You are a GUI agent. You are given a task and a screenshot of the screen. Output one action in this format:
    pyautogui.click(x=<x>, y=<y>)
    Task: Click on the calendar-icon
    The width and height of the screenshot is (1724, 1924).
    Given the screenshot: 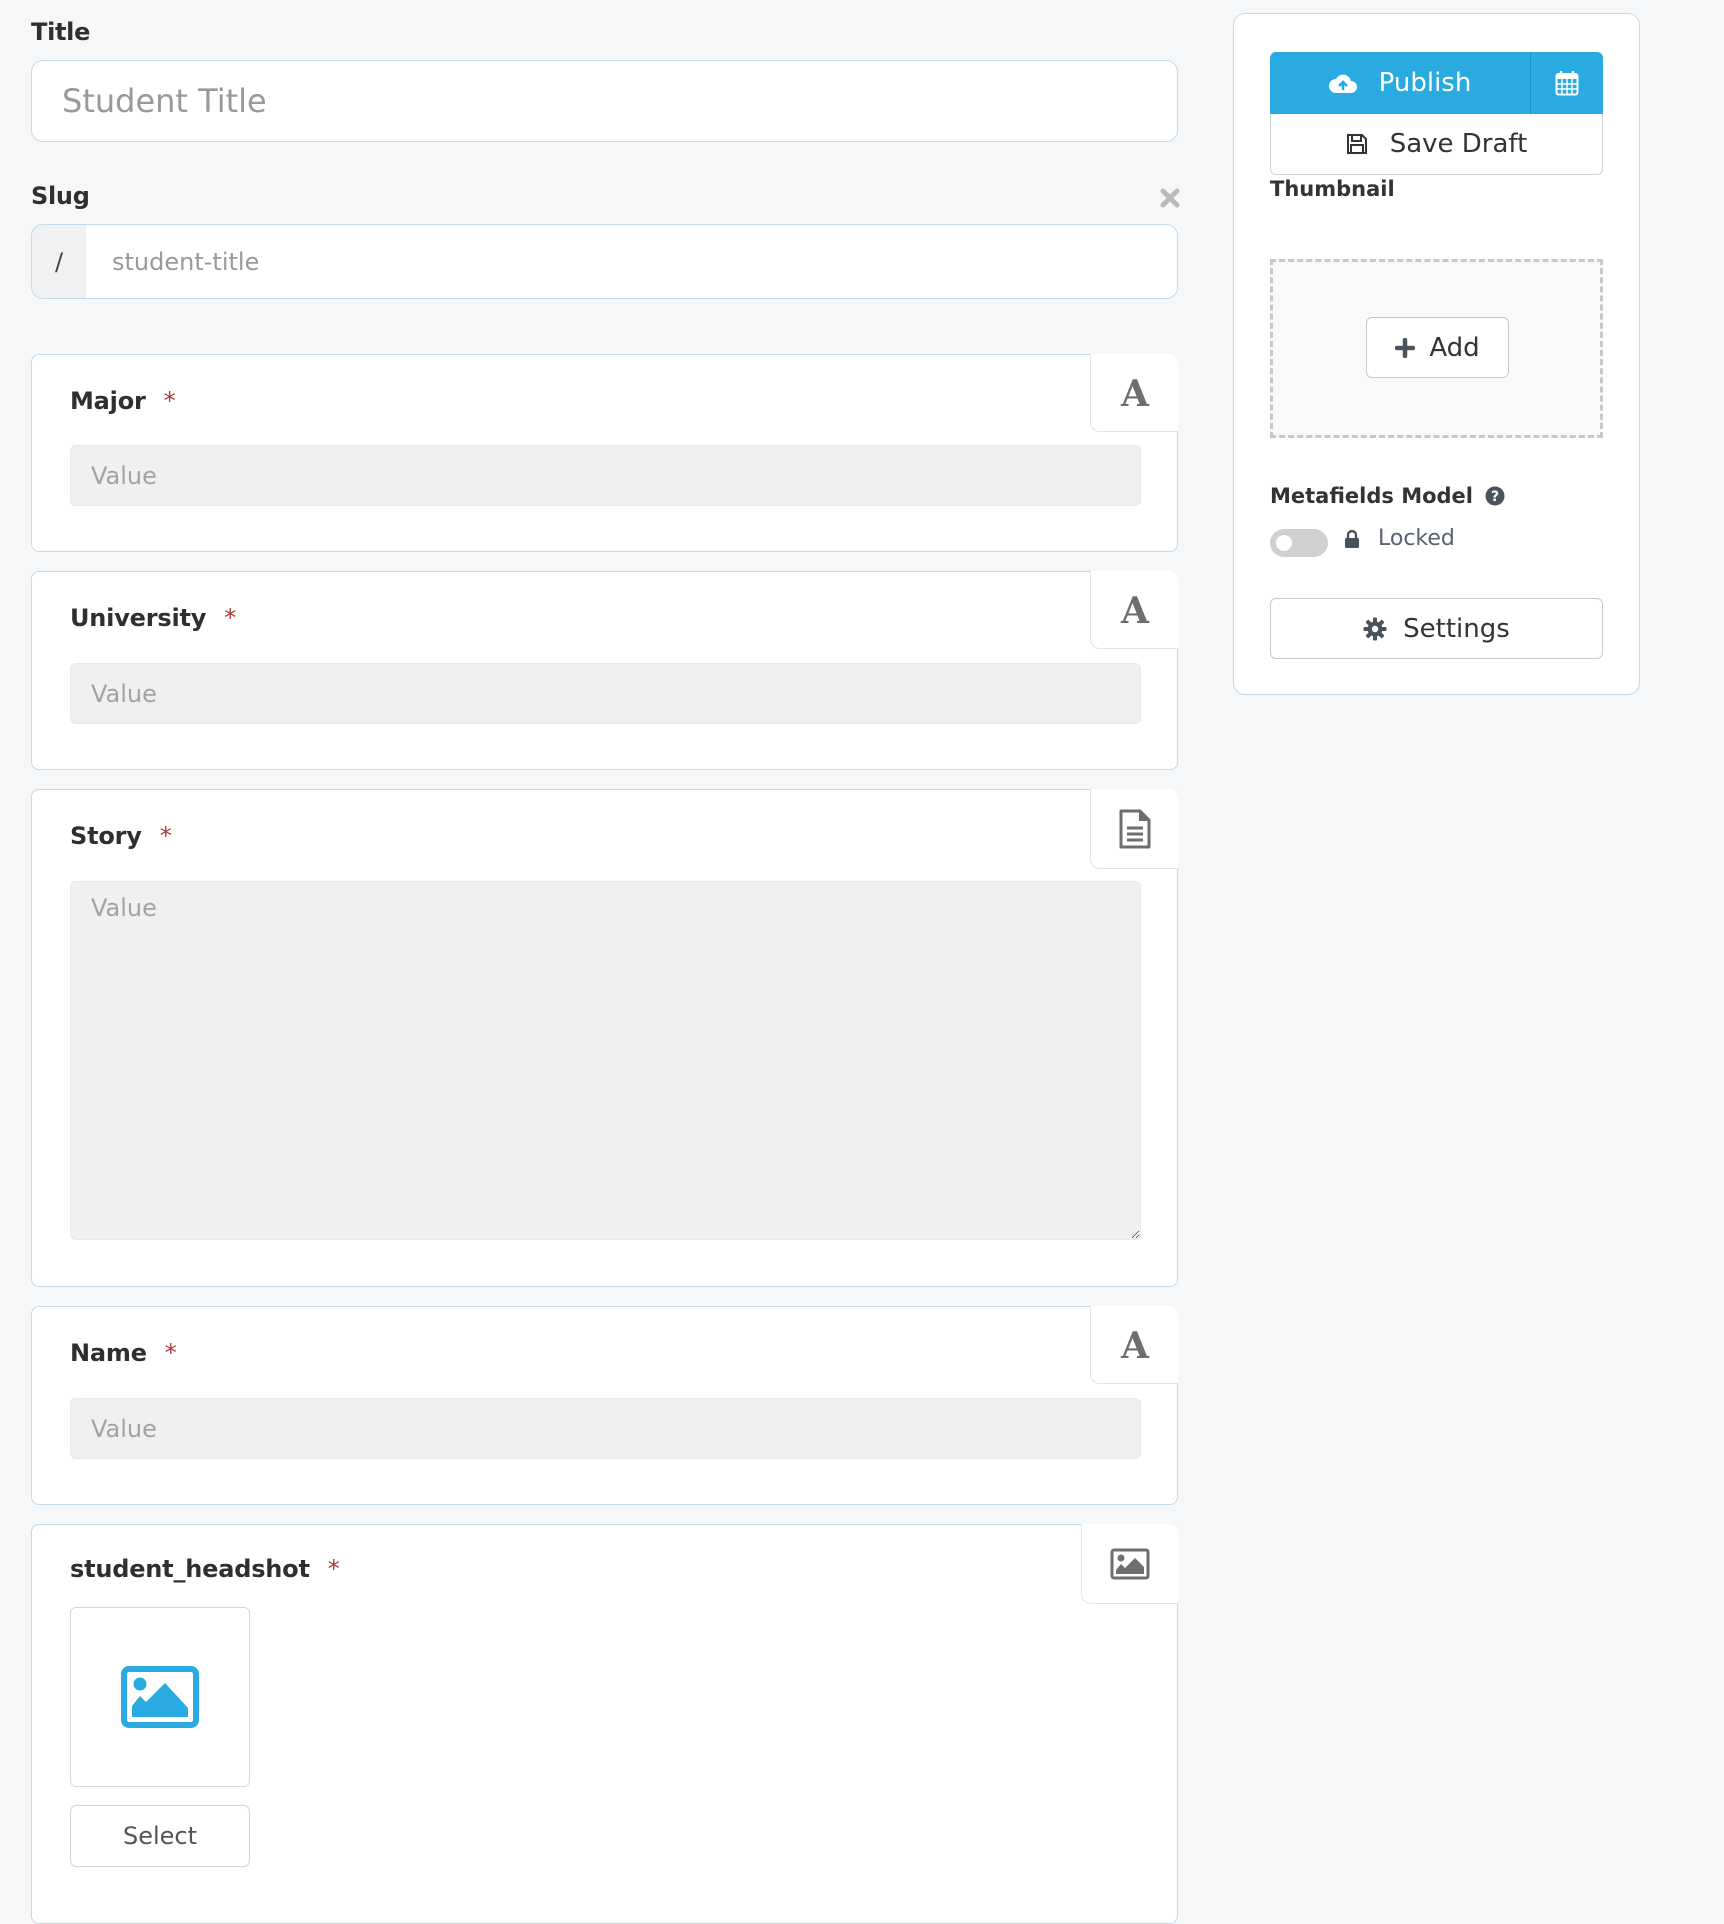 What is the action you would take?
    pyautogui.click(x=1567, y=83)
    